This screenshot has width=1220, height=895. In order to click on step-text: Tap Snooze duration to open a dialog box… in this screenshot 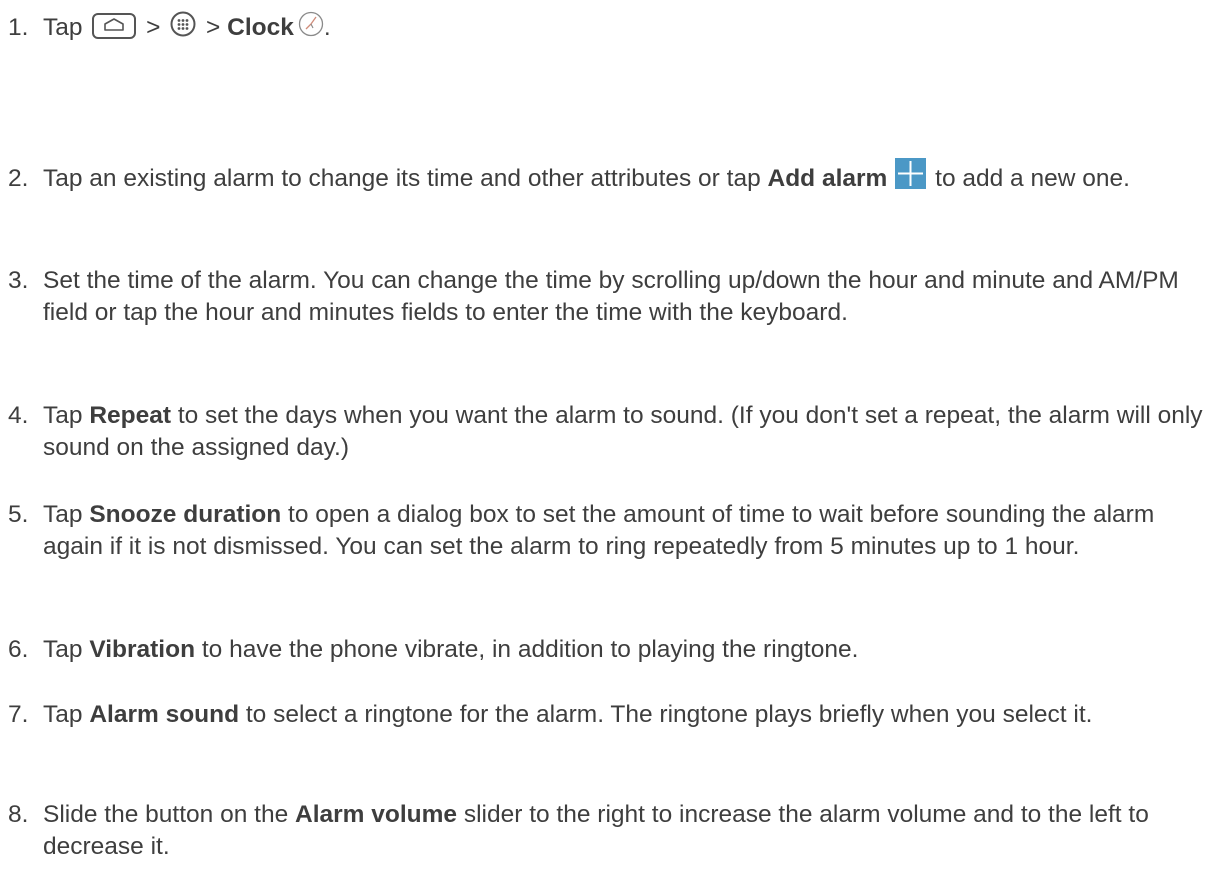, I will do `click(628, 531)`.